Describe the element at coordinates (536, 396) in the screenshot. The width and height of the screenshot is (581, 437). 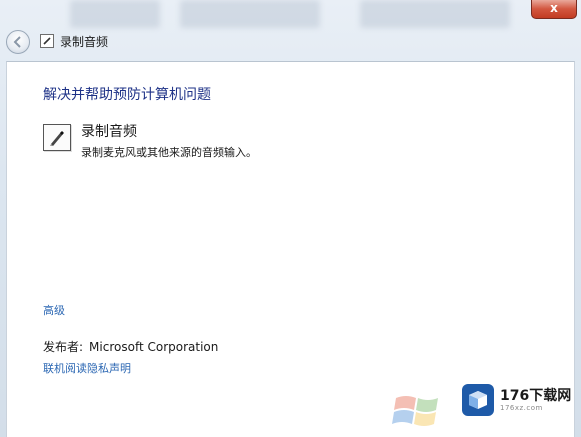
I see `watermark-name: 176下载网` at that location.